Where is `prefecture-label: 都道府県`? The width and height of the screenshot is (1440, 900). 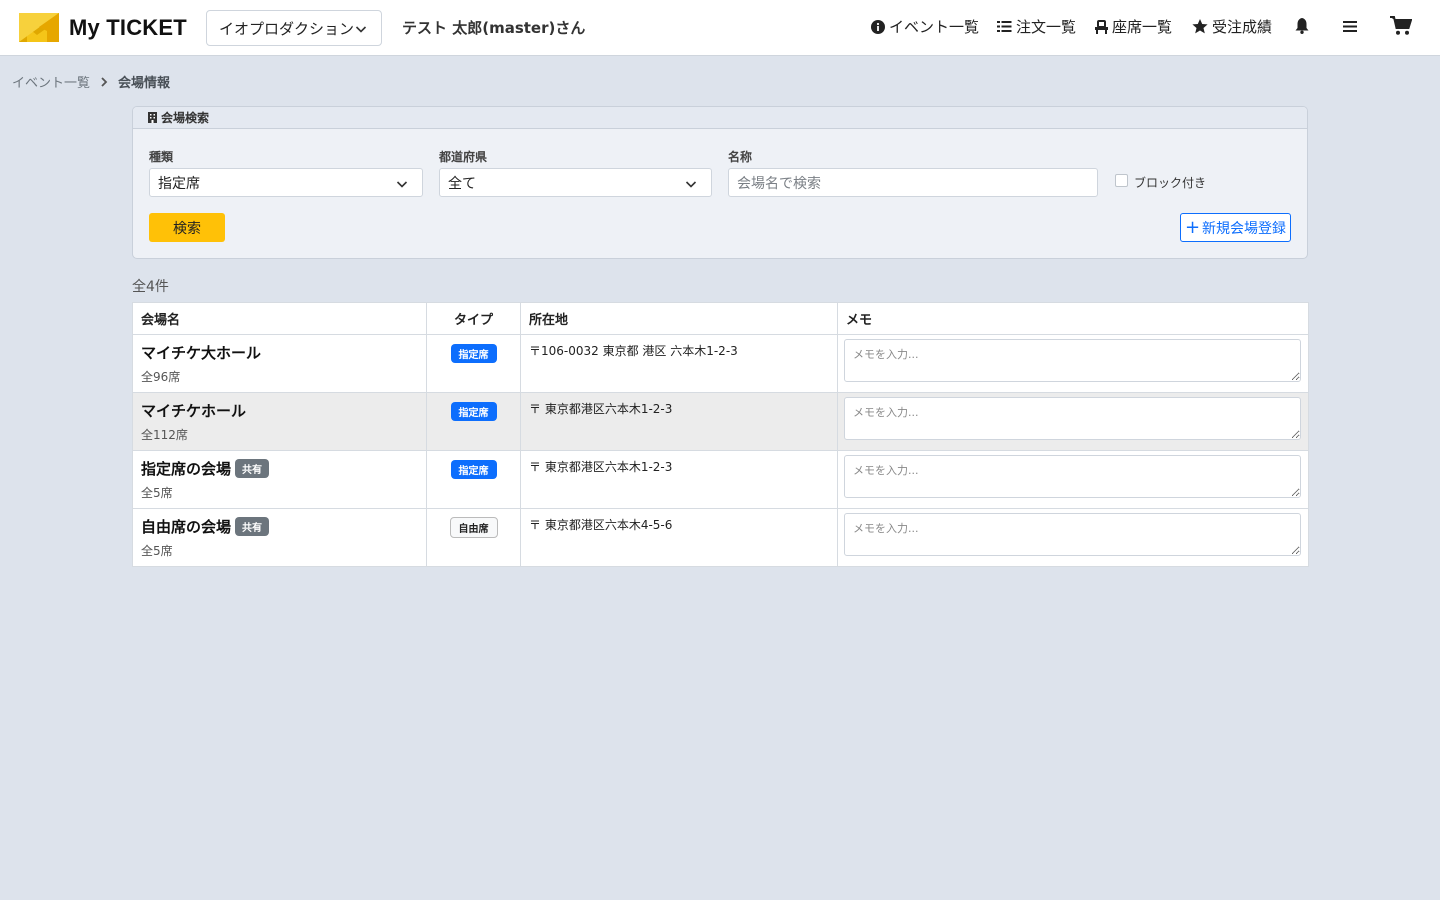
prefecture-label: 都道府県 is located at coordinates (463, 157).